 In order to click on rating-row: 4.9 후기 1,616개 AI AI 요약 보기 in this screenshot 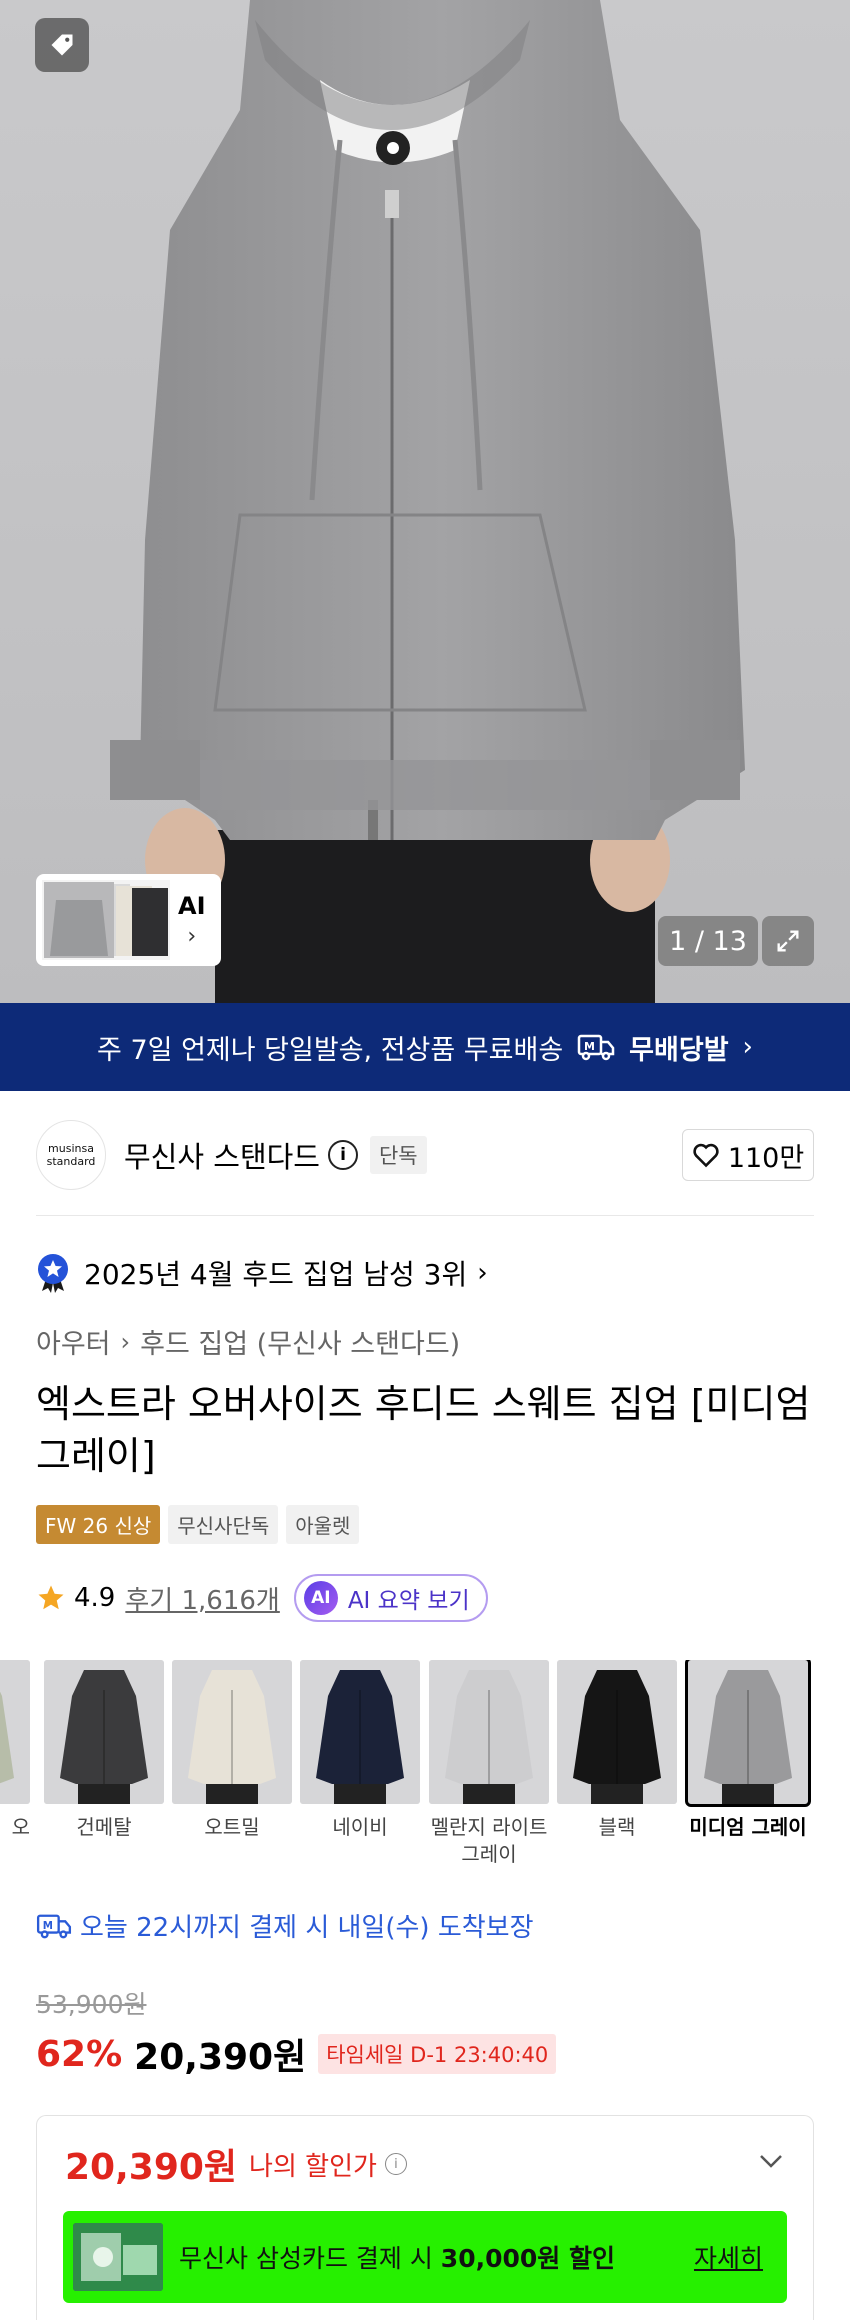, I will do `click(262, 1598)`.